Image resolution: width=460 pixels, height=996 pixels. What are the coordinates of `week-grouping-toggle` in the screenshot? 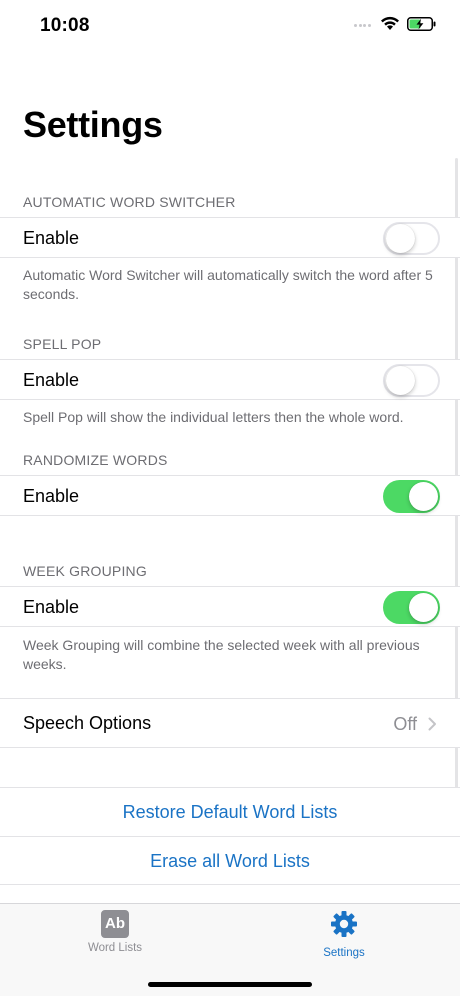 It's located at (411, 607).